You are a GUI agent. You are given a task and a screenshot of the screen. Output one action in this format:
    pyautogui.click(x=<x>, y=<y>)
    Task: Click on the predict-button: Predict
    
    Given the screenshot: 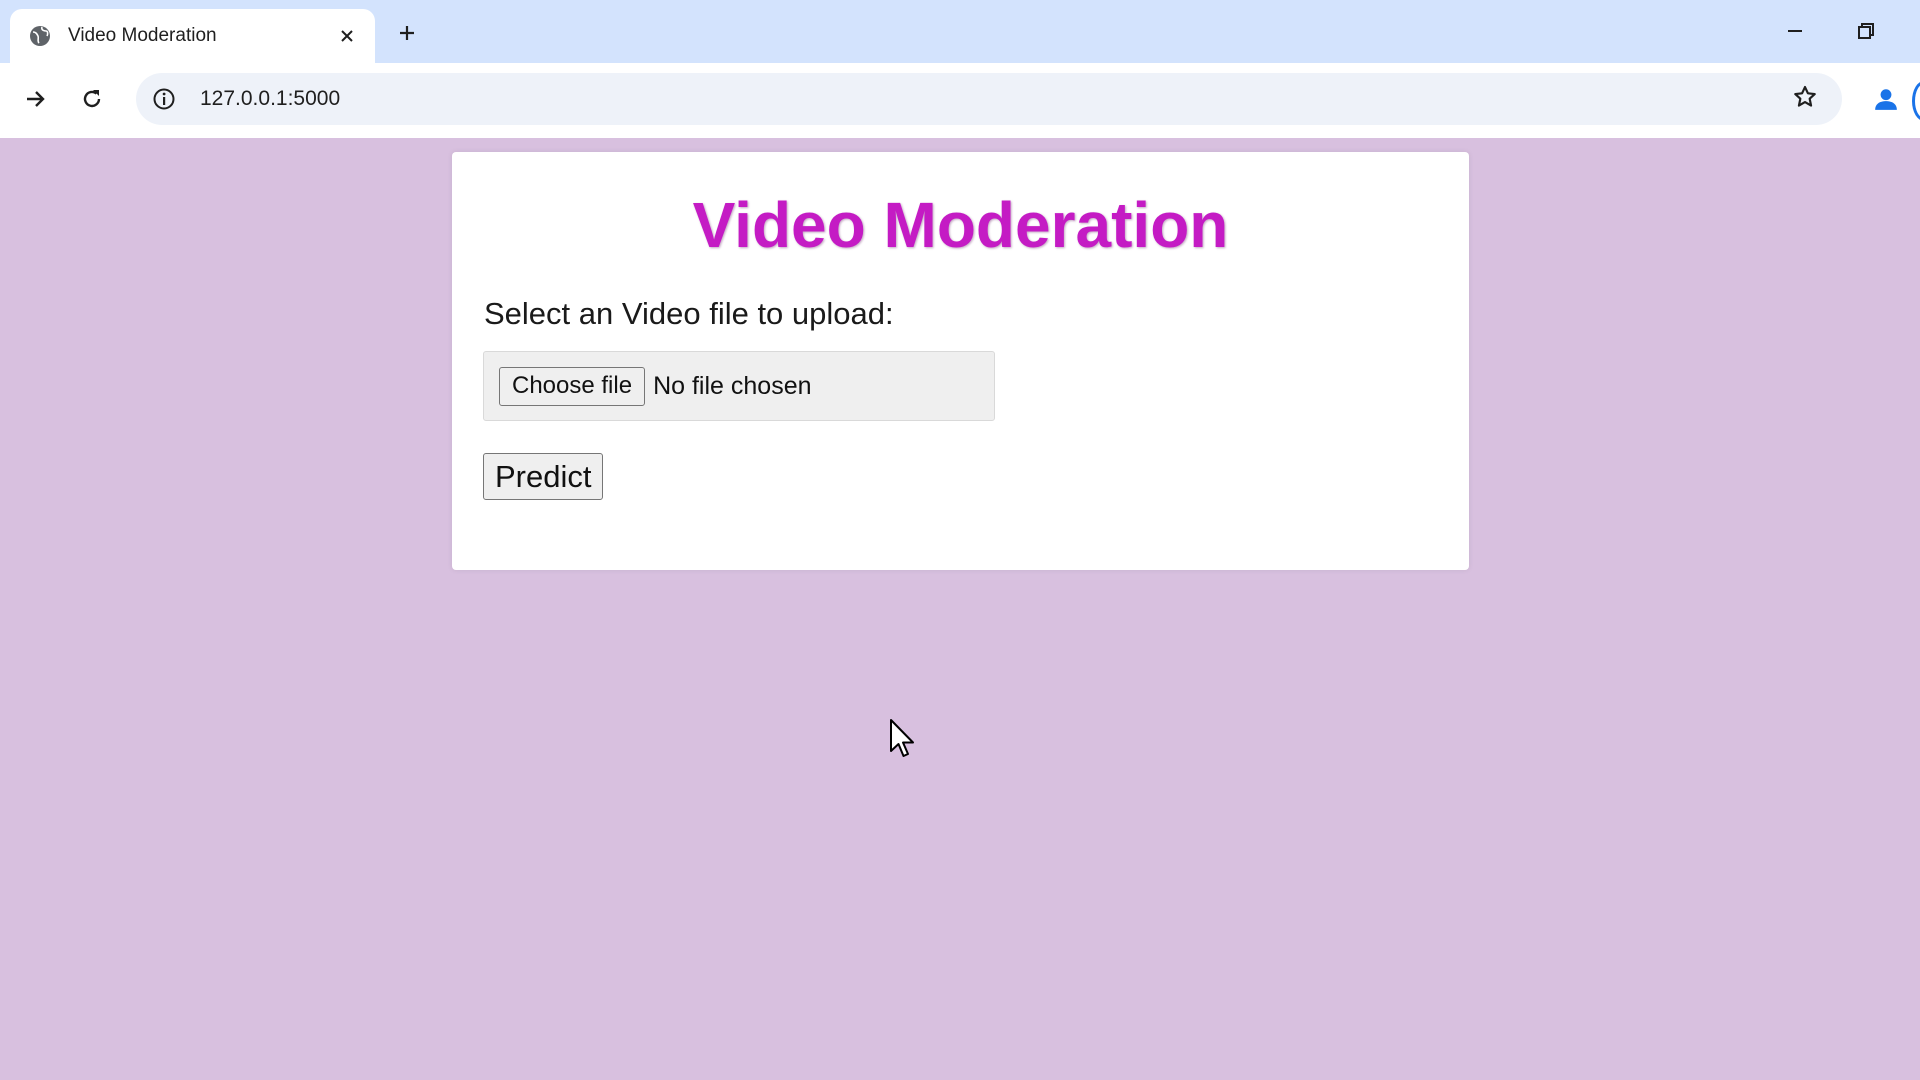 What is the action you would take?
    pyautogui.click(x=543, y=476)
    